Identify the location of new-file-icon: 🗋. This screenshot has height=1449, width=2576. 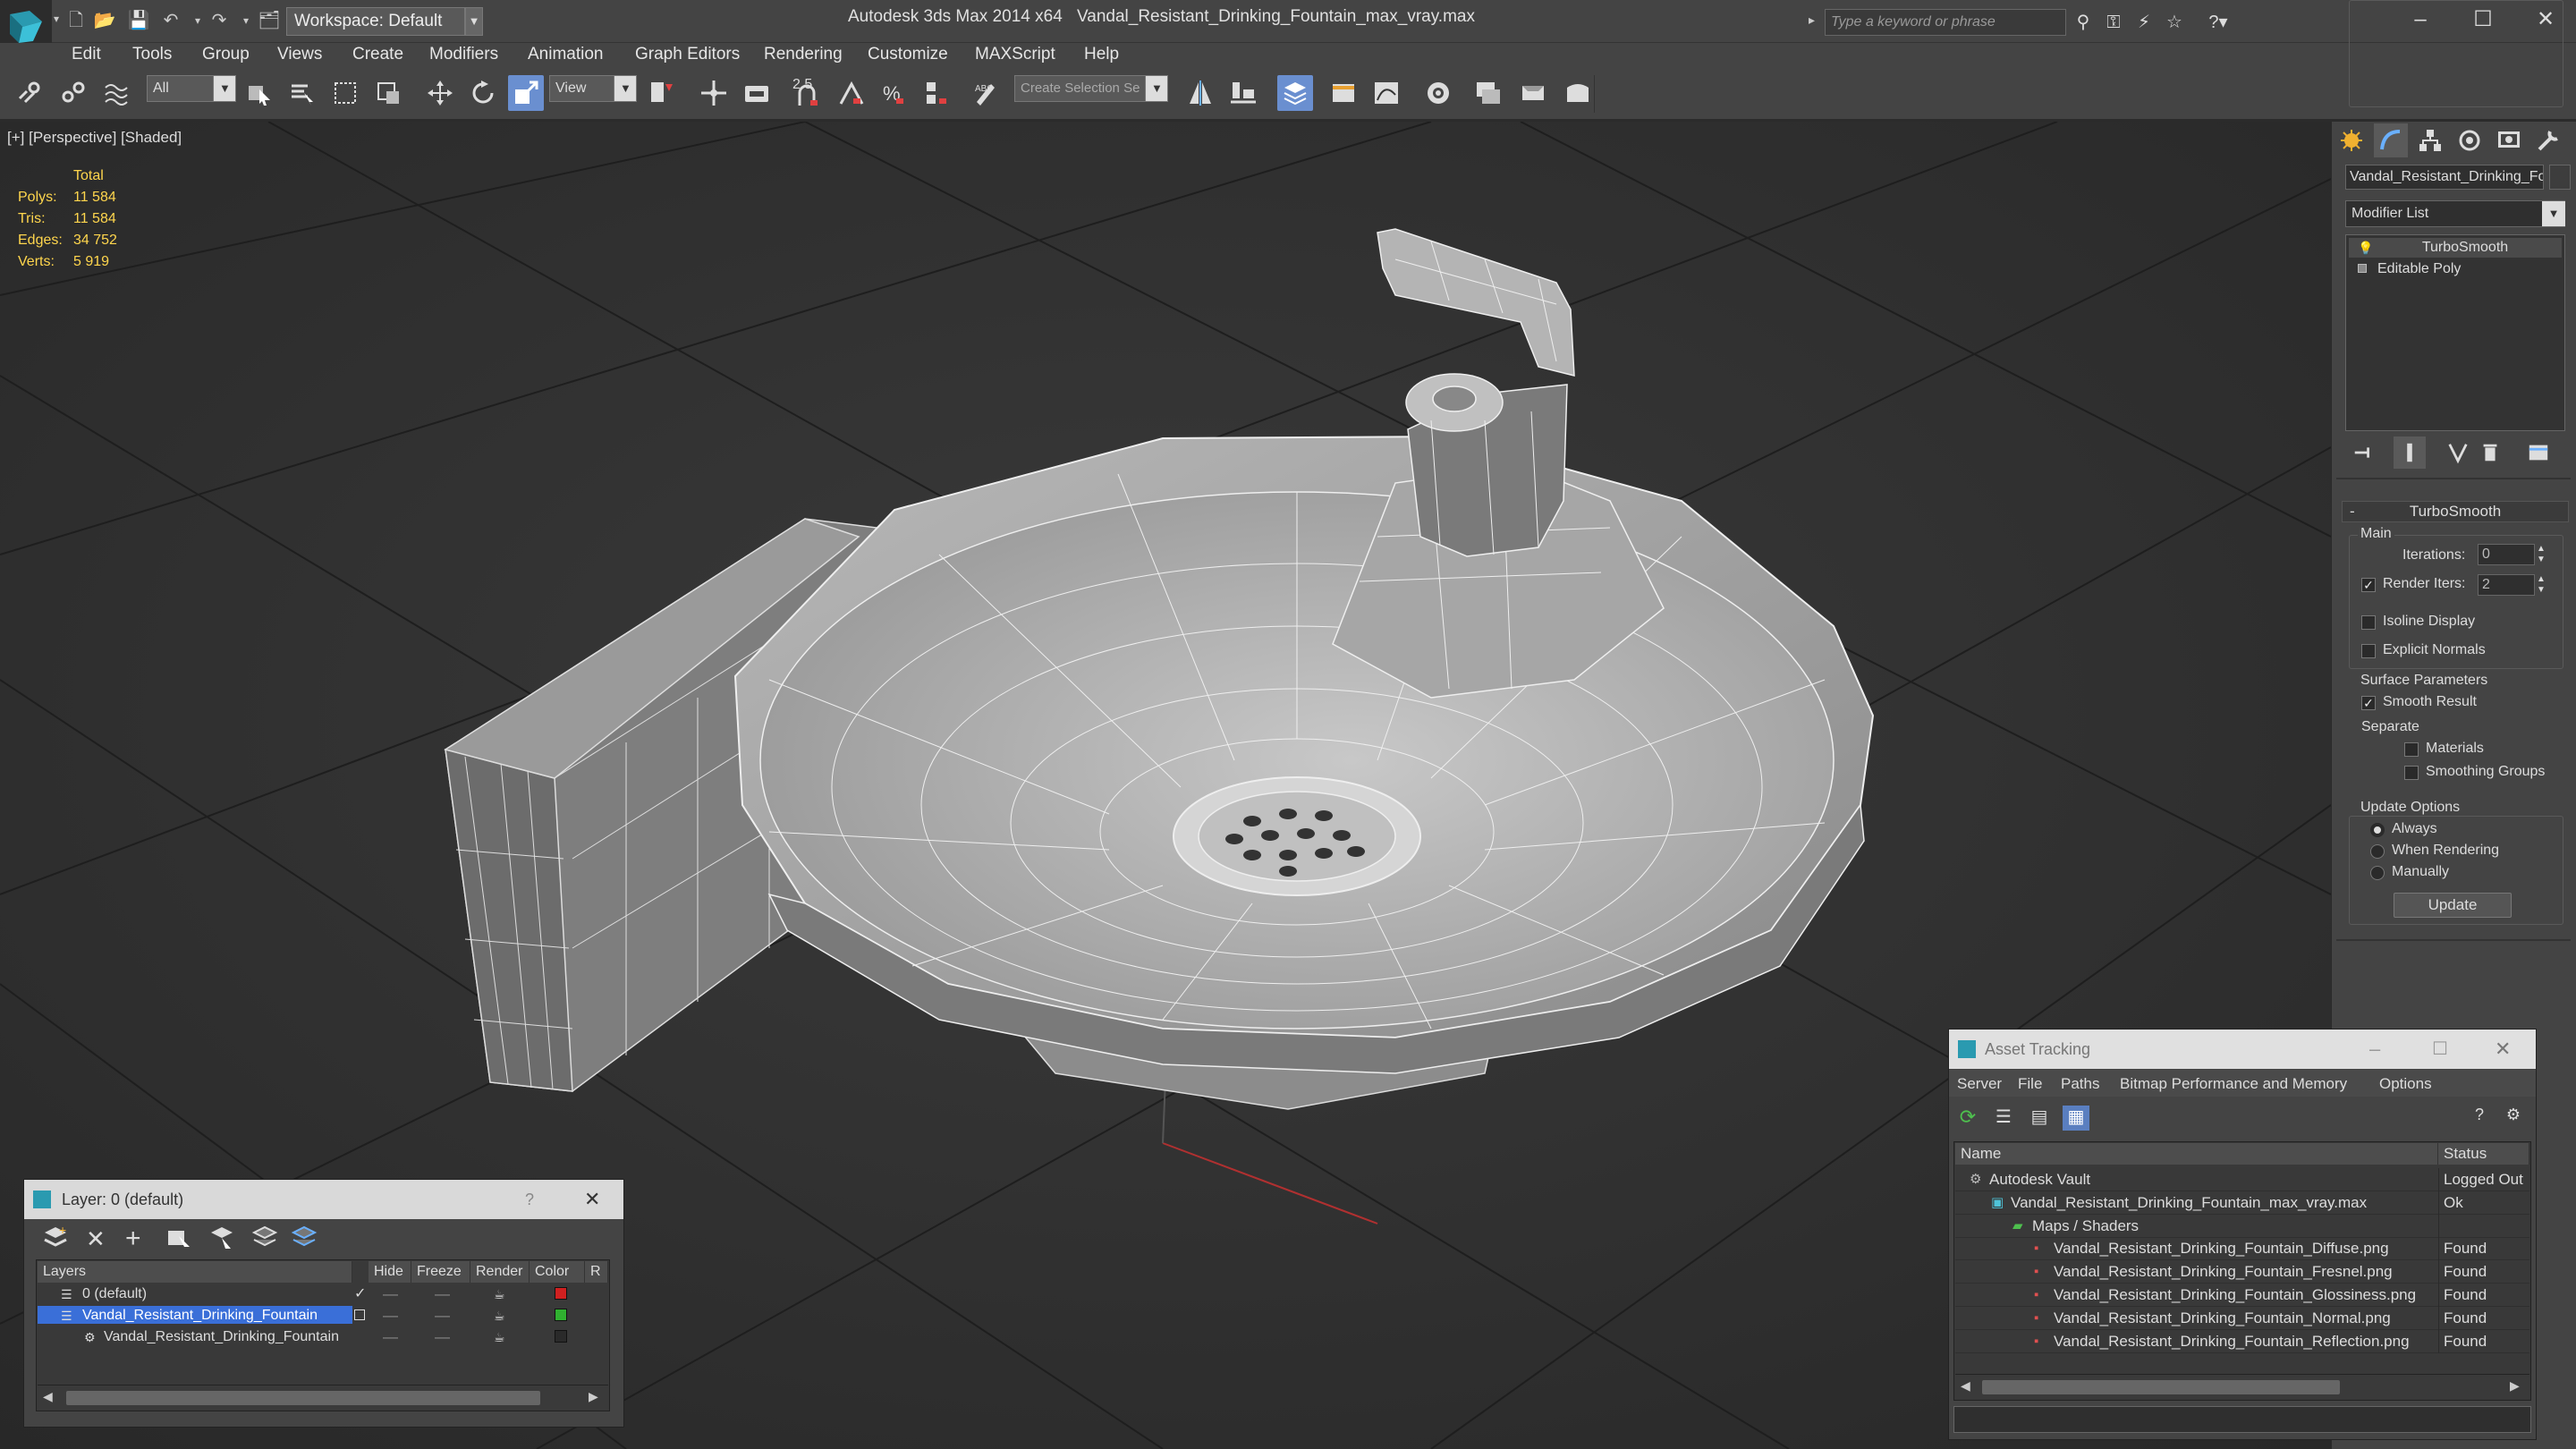
(76, 20).